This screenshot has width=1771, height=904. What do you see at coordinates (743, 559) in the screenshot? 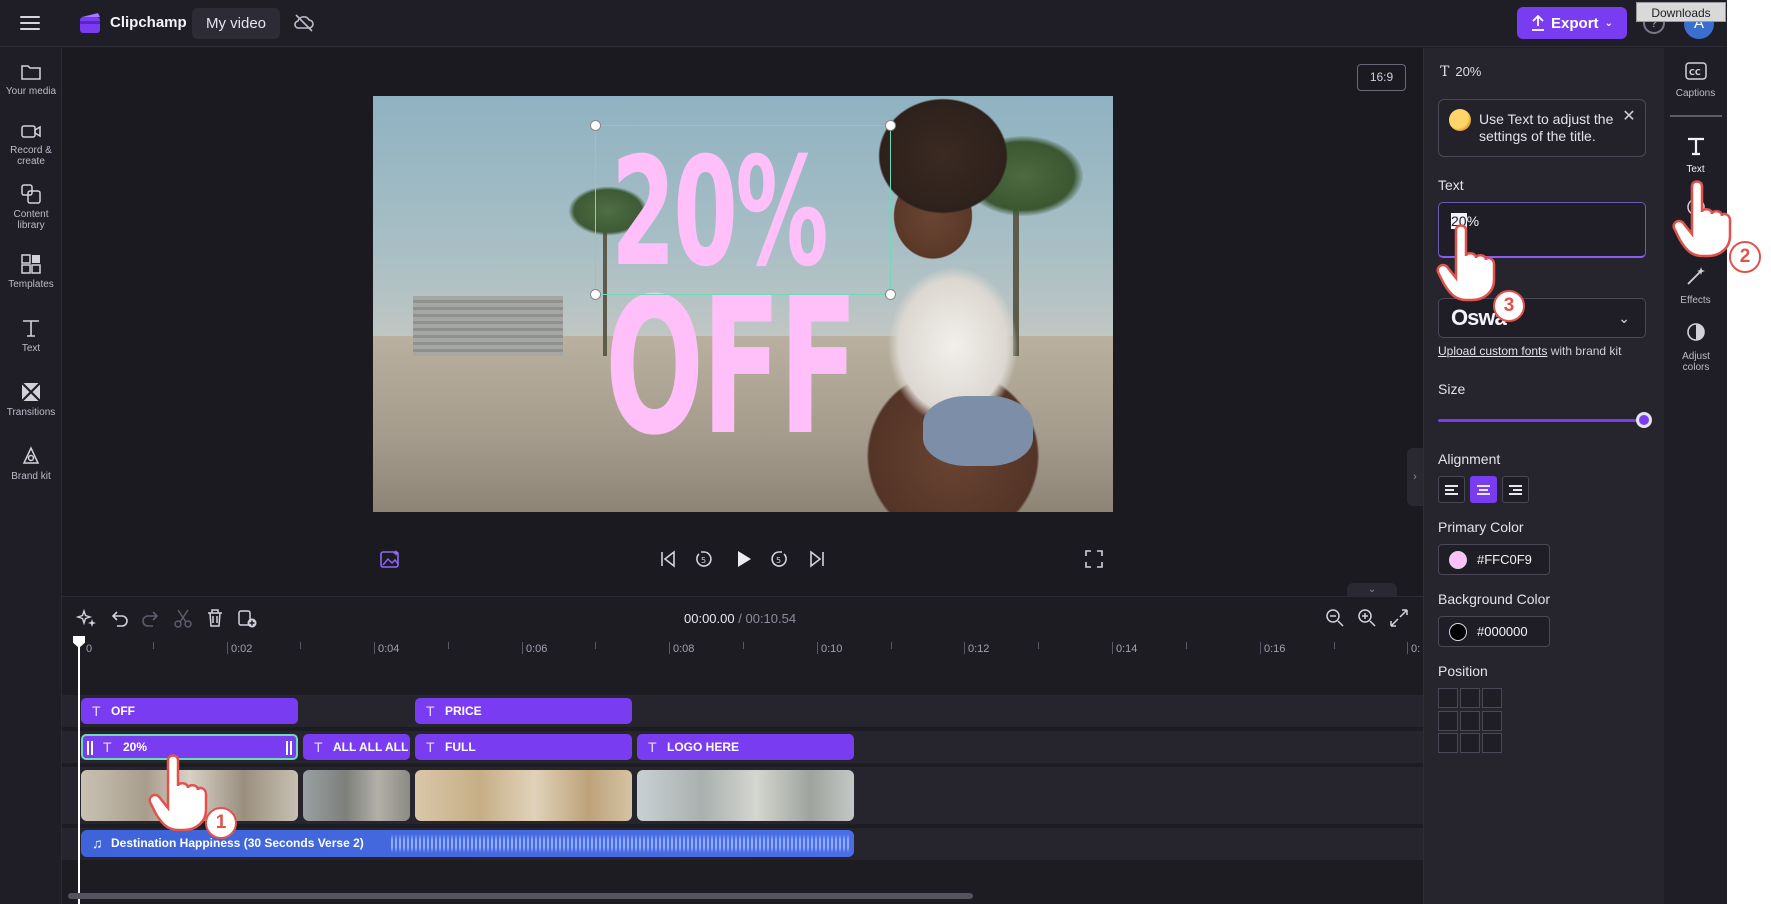
I see `play-icon` at bounding box center [743, 559].